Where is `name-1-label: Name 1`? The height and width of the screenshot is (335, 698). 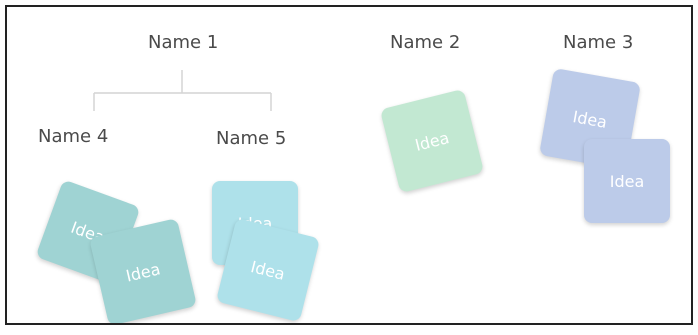 name-1-label: Name 1 is located at coordinates (183, 43).